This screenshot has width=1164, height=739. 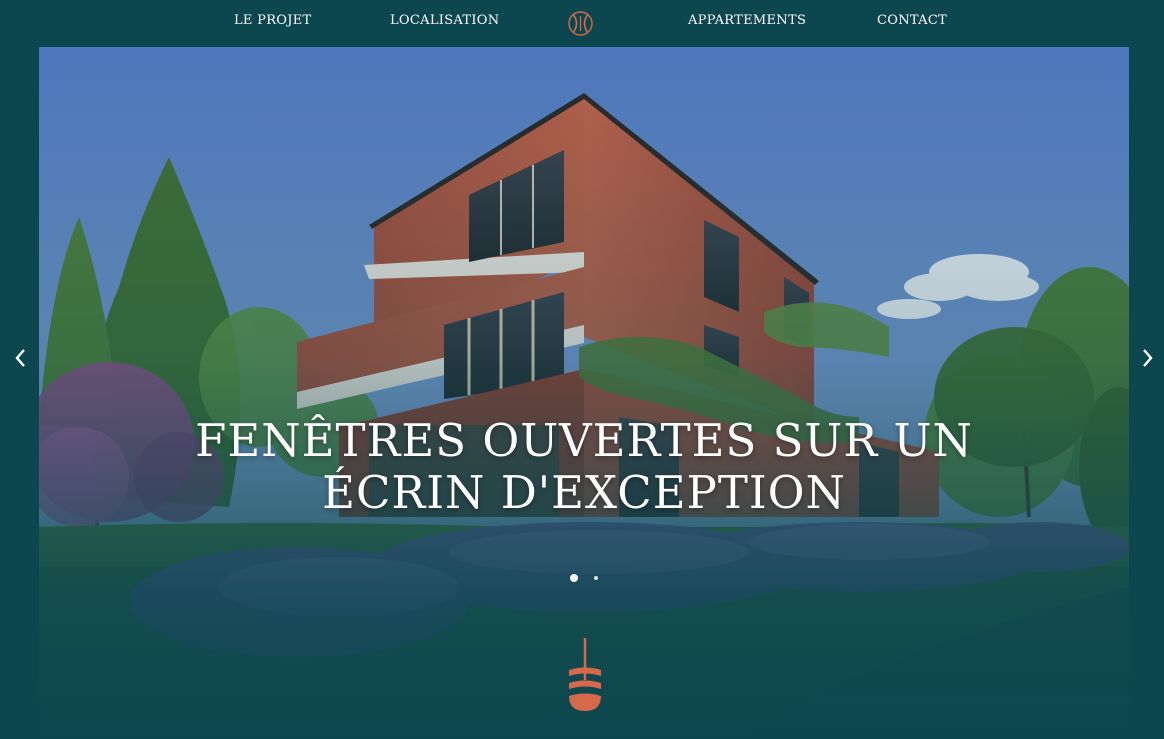 I want to click on scroll-down-icon, so click(x=585, y=676).